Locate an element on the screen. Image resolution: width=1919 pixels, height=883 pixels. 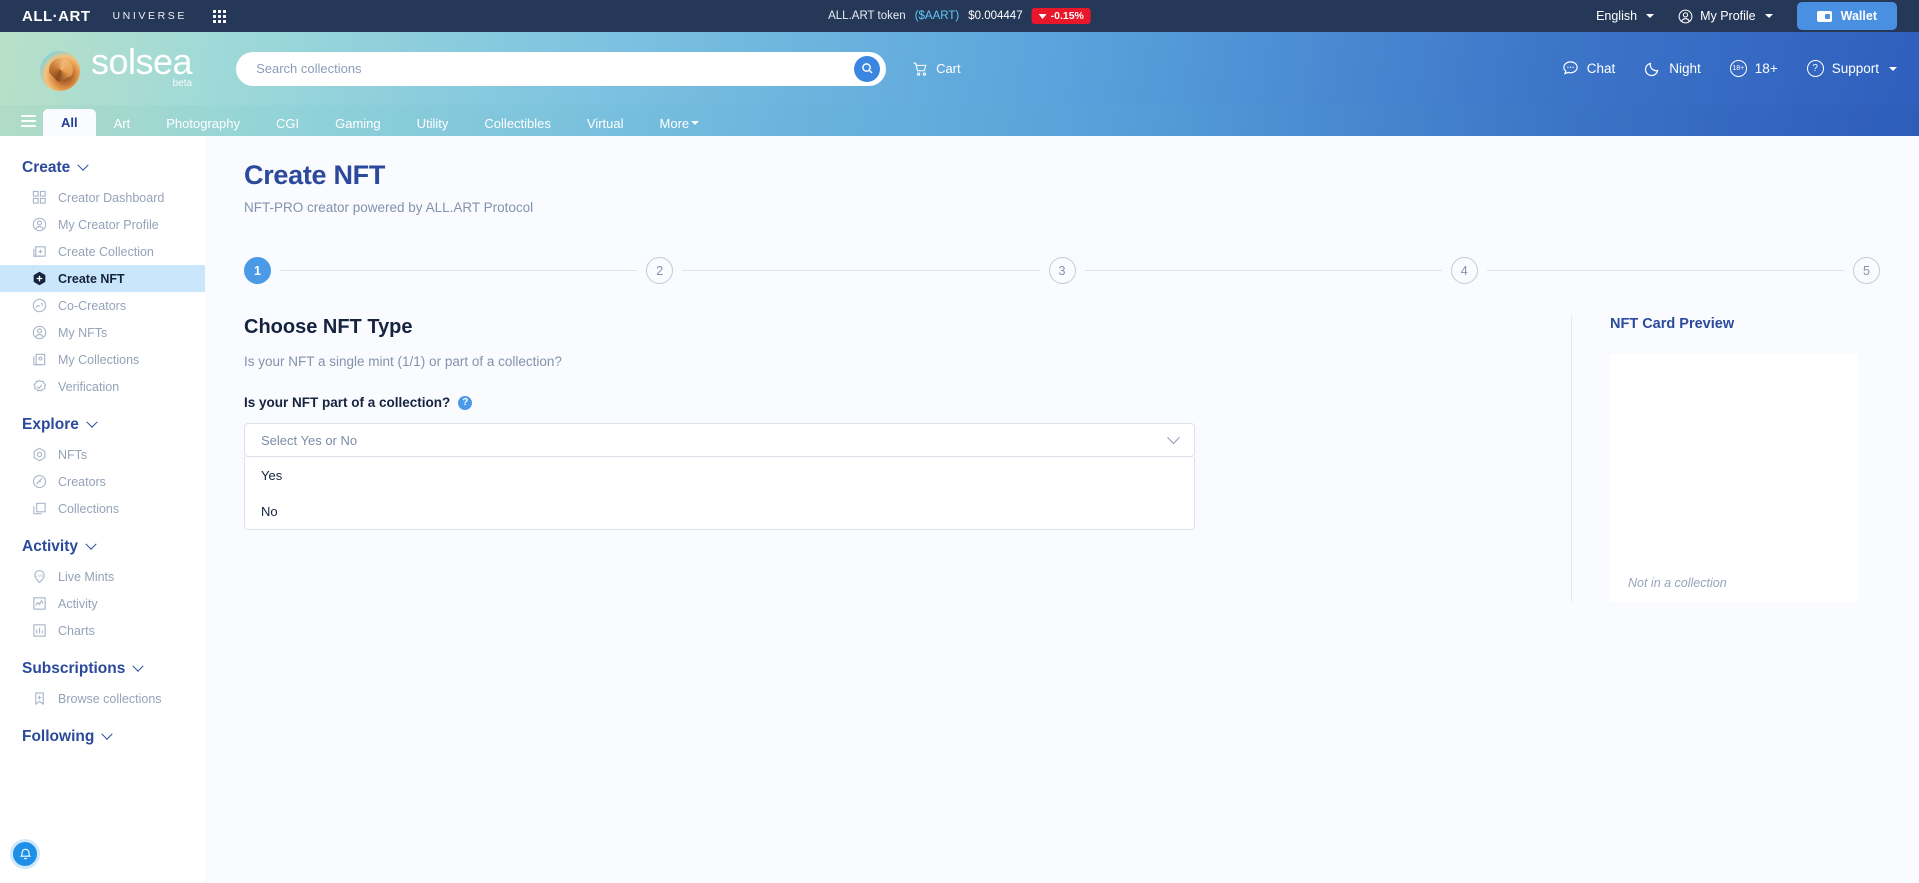
chevron-down-icon is located at coordinates (91, 544).